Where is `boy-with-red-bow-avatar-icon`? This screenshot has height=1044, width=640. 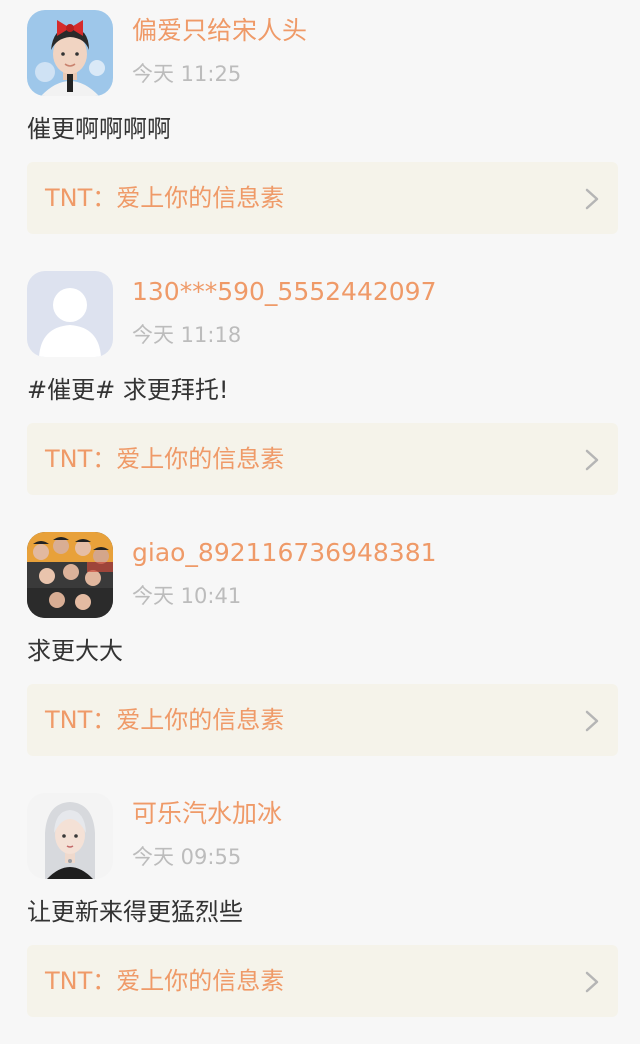
boy-with-red-bow-avatar-icon is located at coordinates (70, 53).